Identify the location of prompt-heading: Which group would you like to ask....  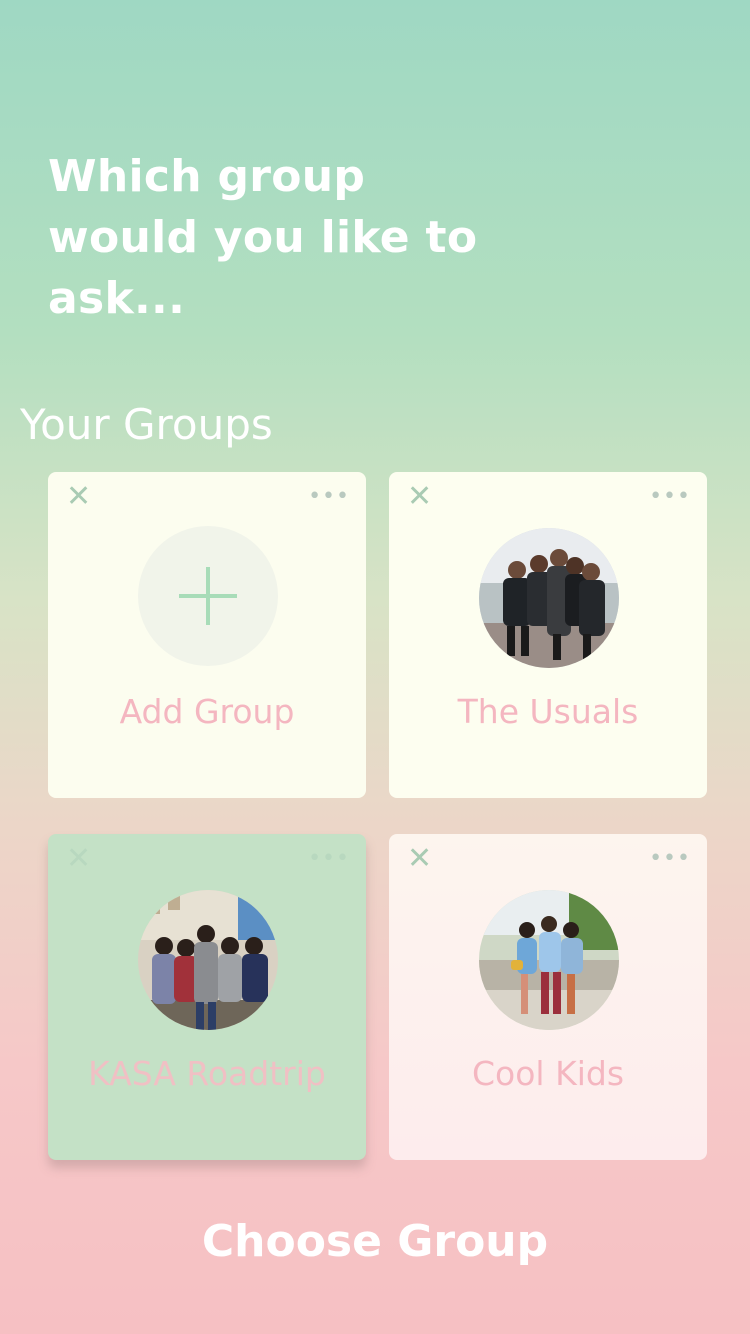
(263, 237).